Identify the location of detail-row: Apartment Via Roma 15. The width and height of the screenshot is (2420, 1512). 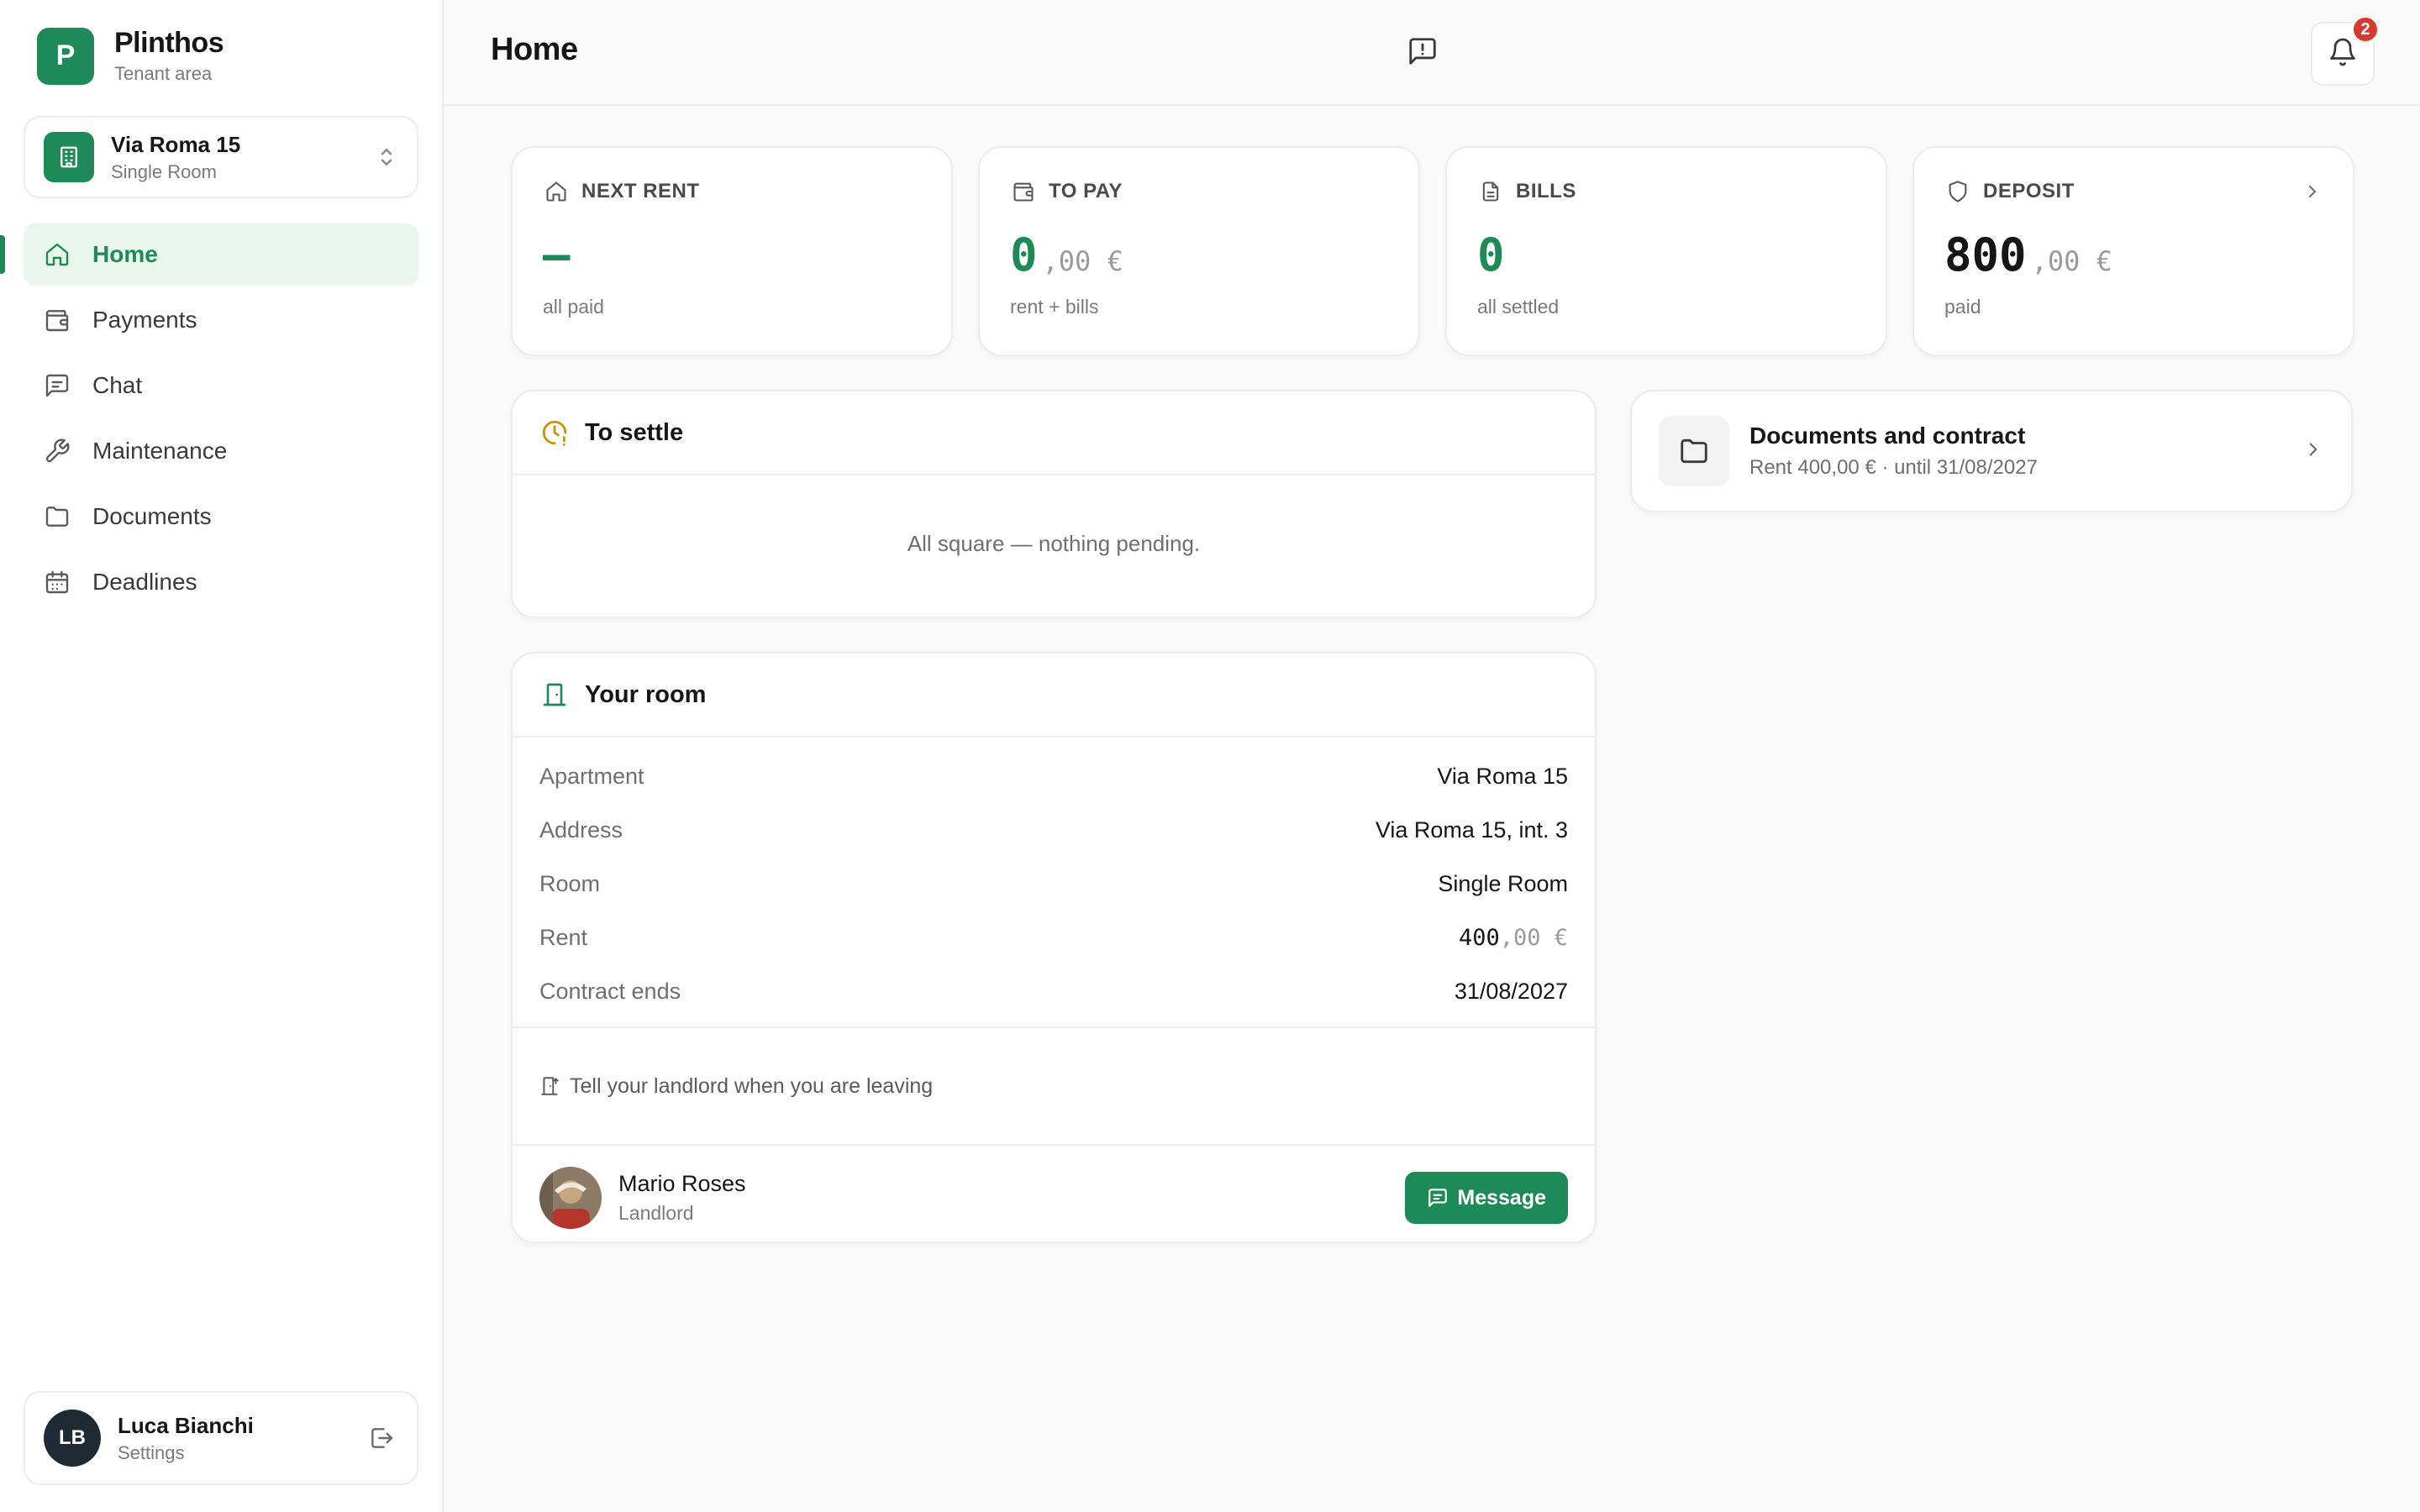
(1053, 776).